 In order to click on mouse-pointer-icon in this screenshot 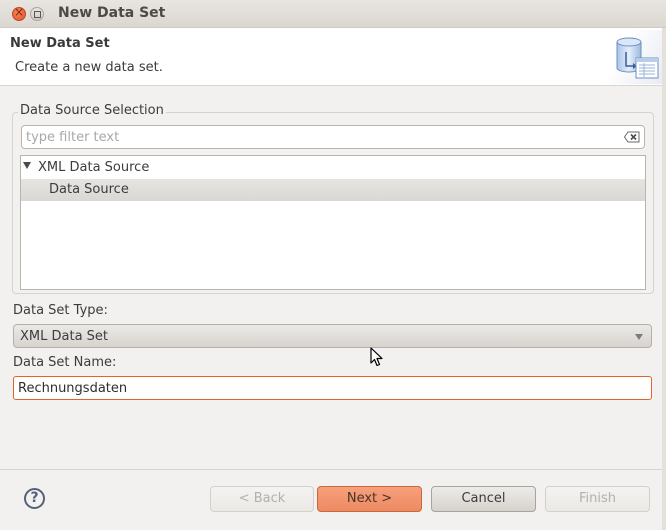, I will do `click(377, 357)`.